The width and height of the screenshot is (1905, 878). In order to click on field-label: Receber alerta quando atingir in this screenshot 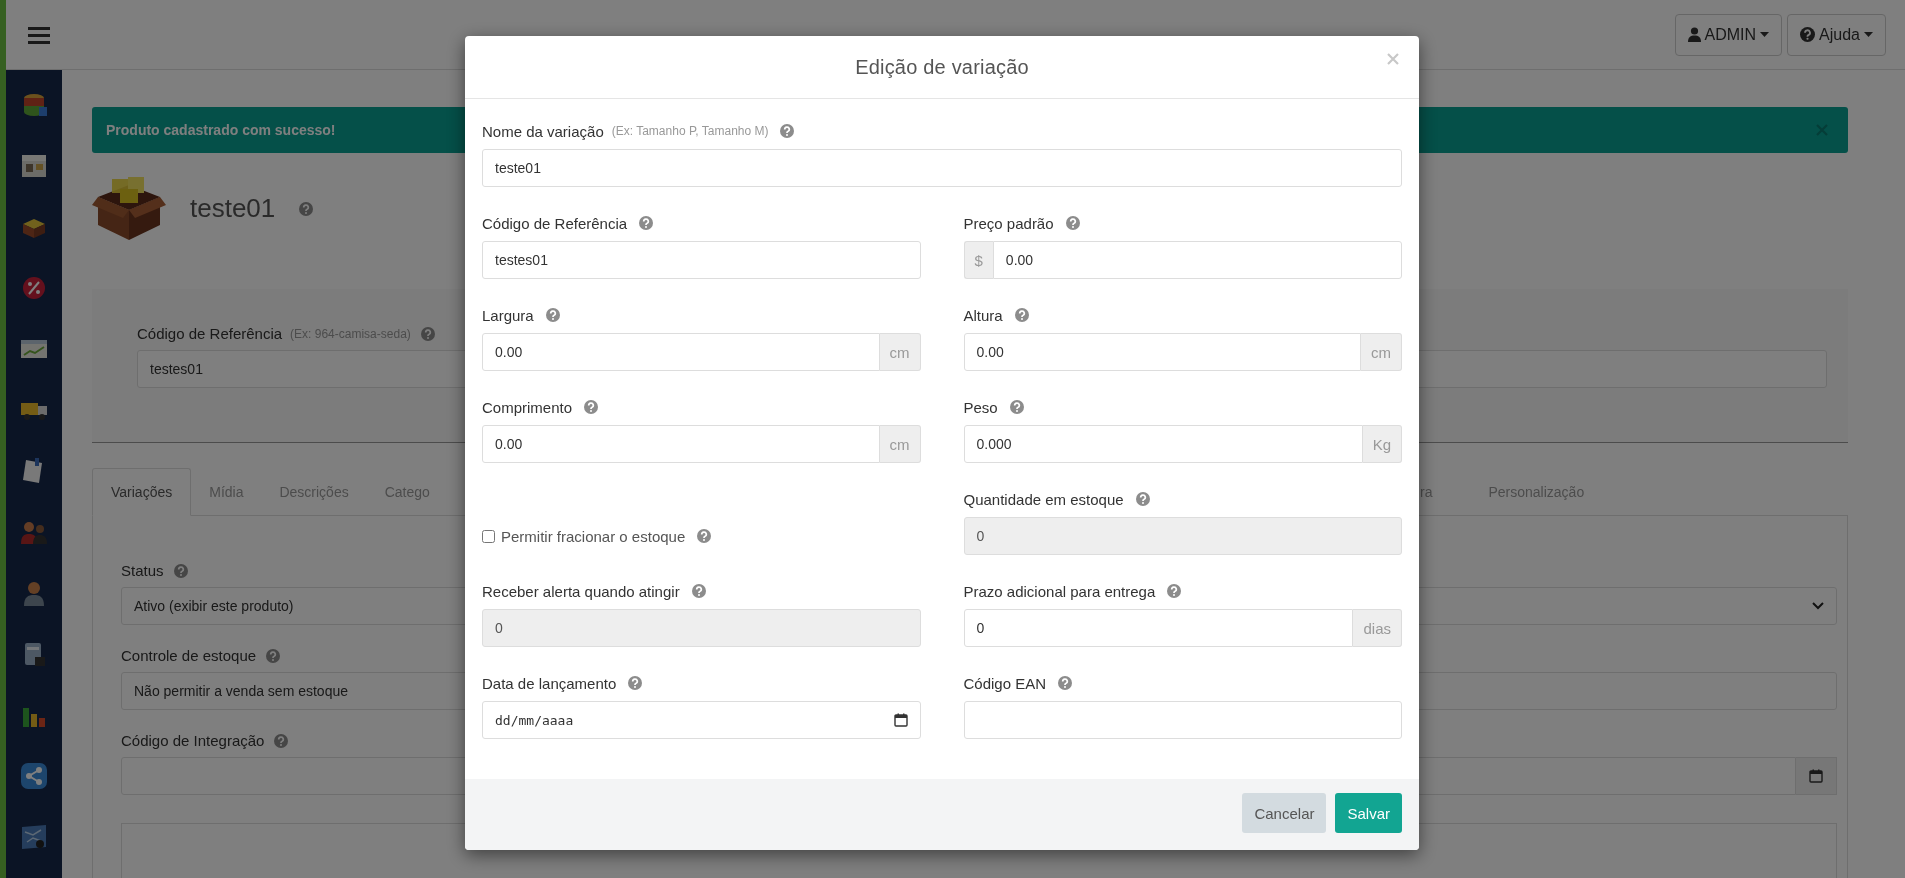, I will do `click(581, 591)`.